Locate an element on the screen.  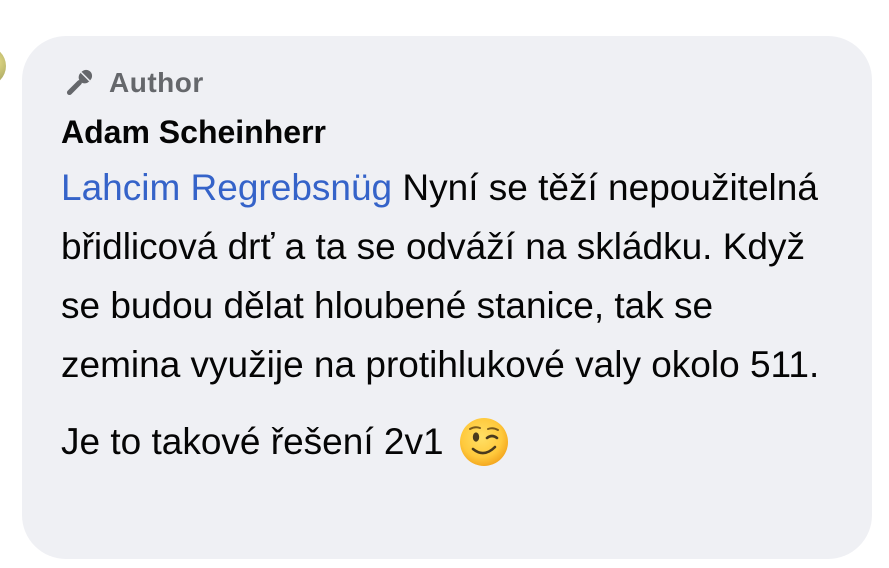
comment-body-second-paragraph: Je to takové řešení 2v1 is located at coordinates (448, 441).